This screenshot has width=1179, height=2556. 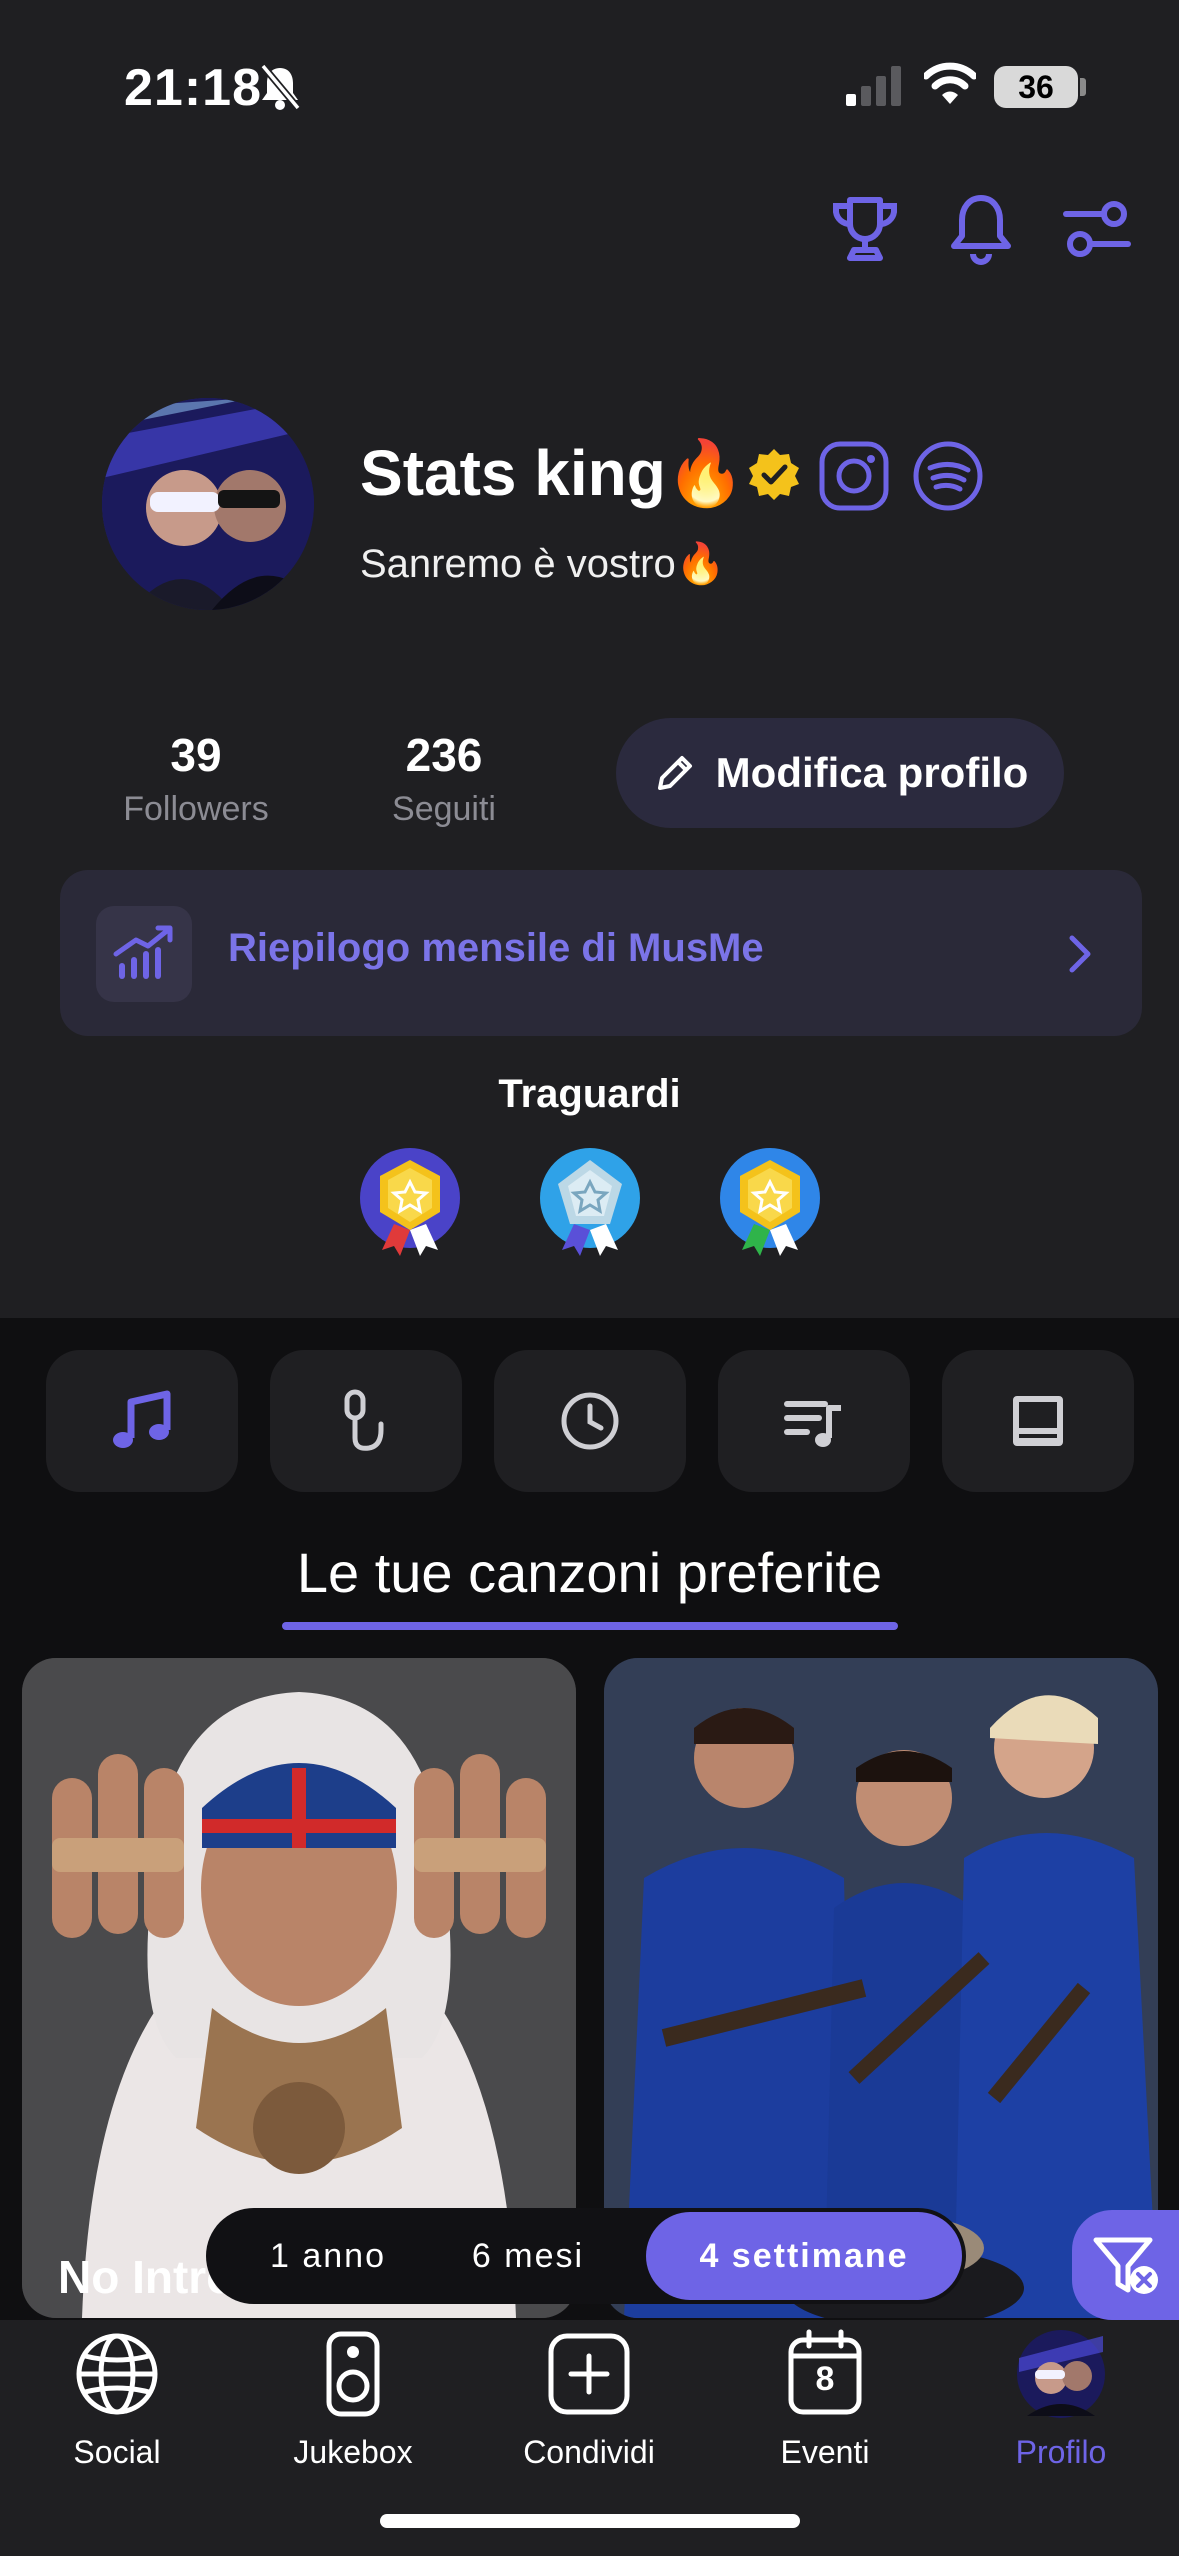 What do you see at coordinates (117, 2452) in the screenshot?
I see `nav-social-label: Social` at bounding box center [117, 2452].